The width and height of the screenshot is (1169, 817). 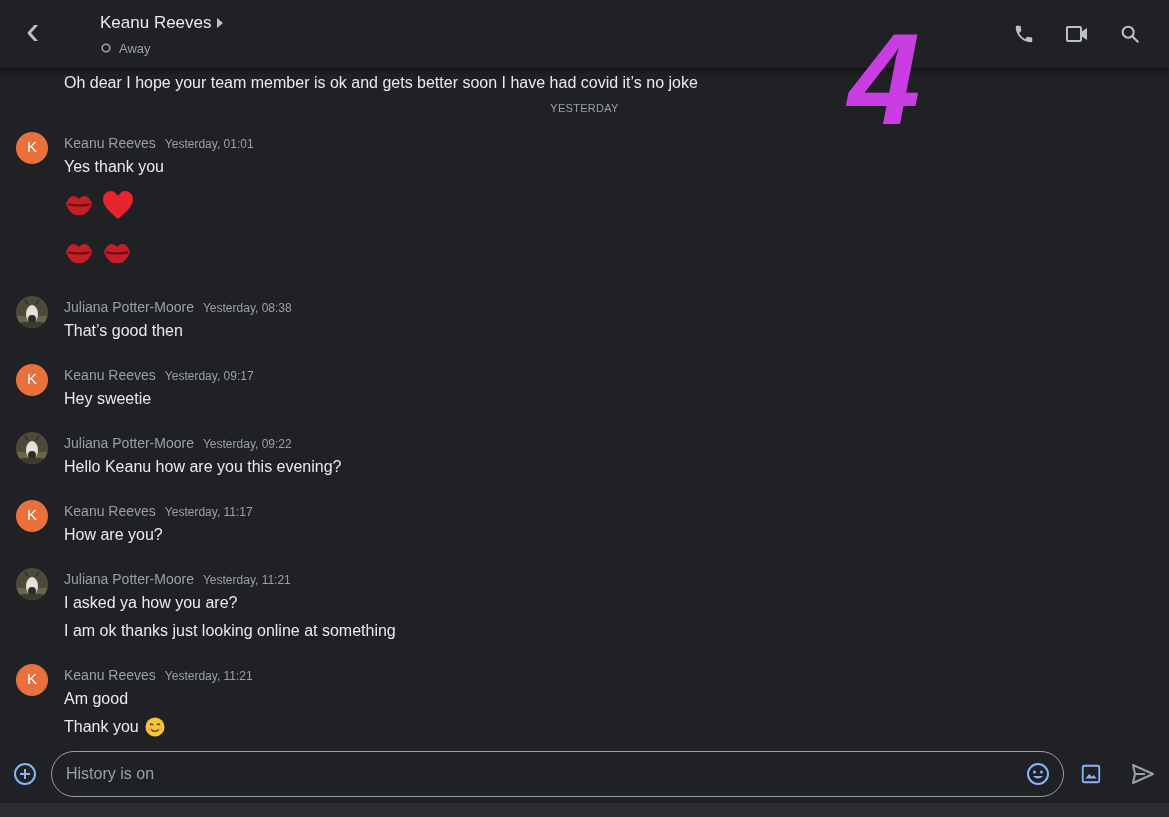 I want to click on message-text: Yes thank you, so click(x=114, y=166).